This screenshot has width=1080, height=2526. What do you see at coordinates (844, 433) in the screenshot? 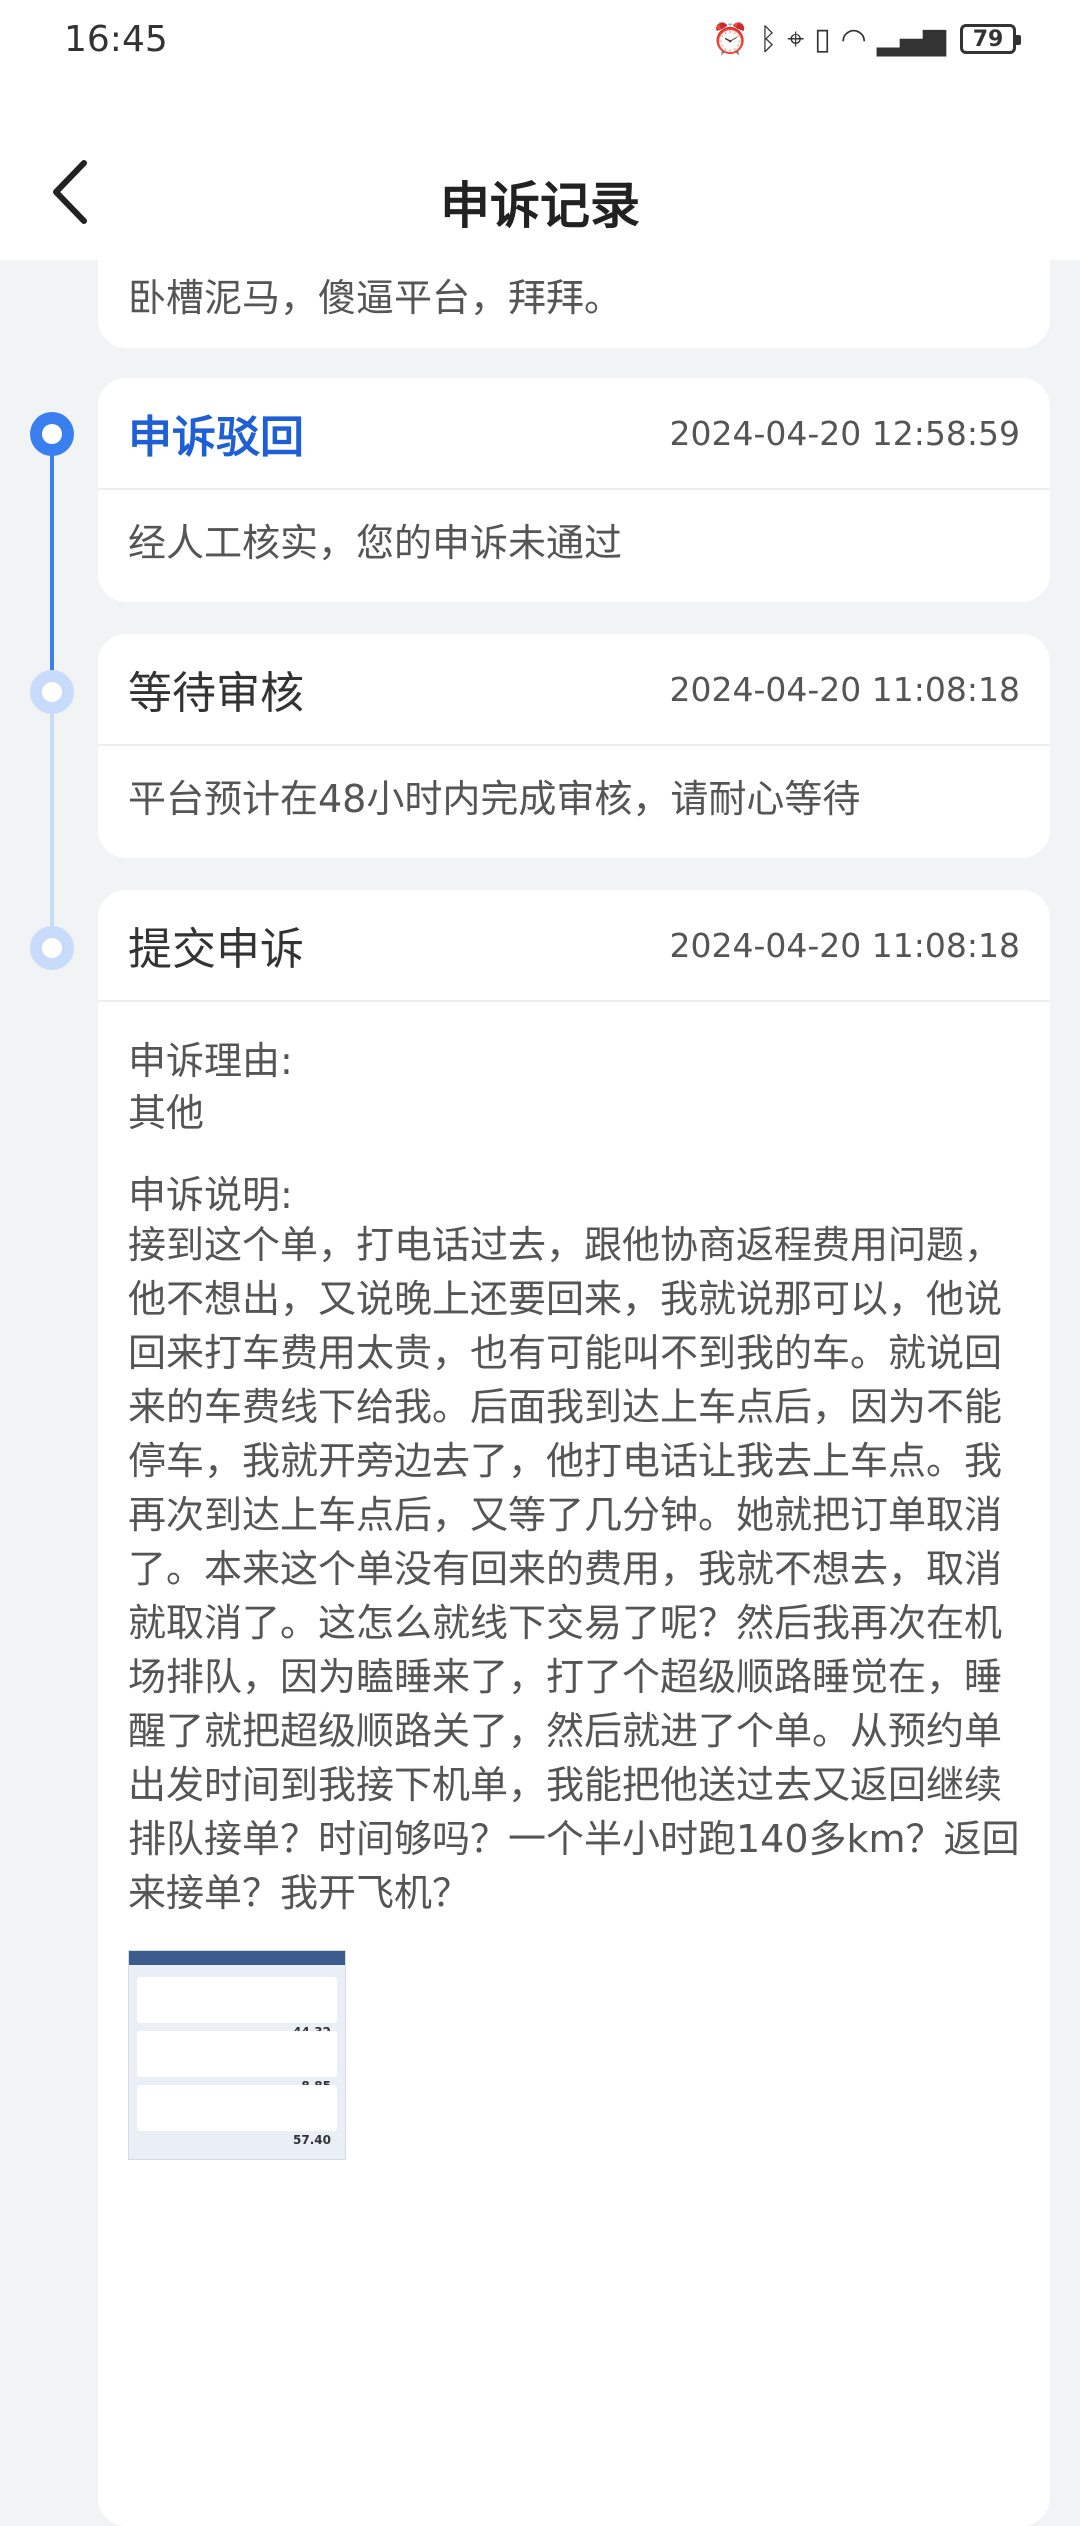
I see `record-time: 2024-04-20 12:58:59` at bounding box center [844, 433].